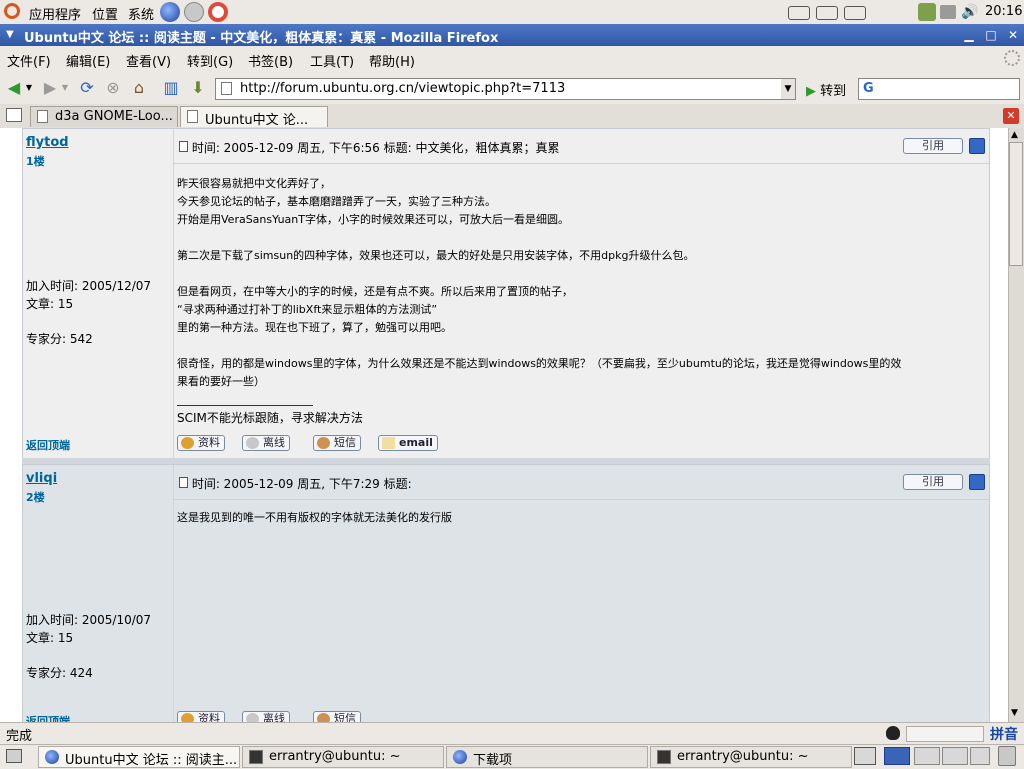 The image size is (1024, 769). Describe the element at coordinates (868, 88) in the screenshot. I see `search-engine-icon: G` at that location.